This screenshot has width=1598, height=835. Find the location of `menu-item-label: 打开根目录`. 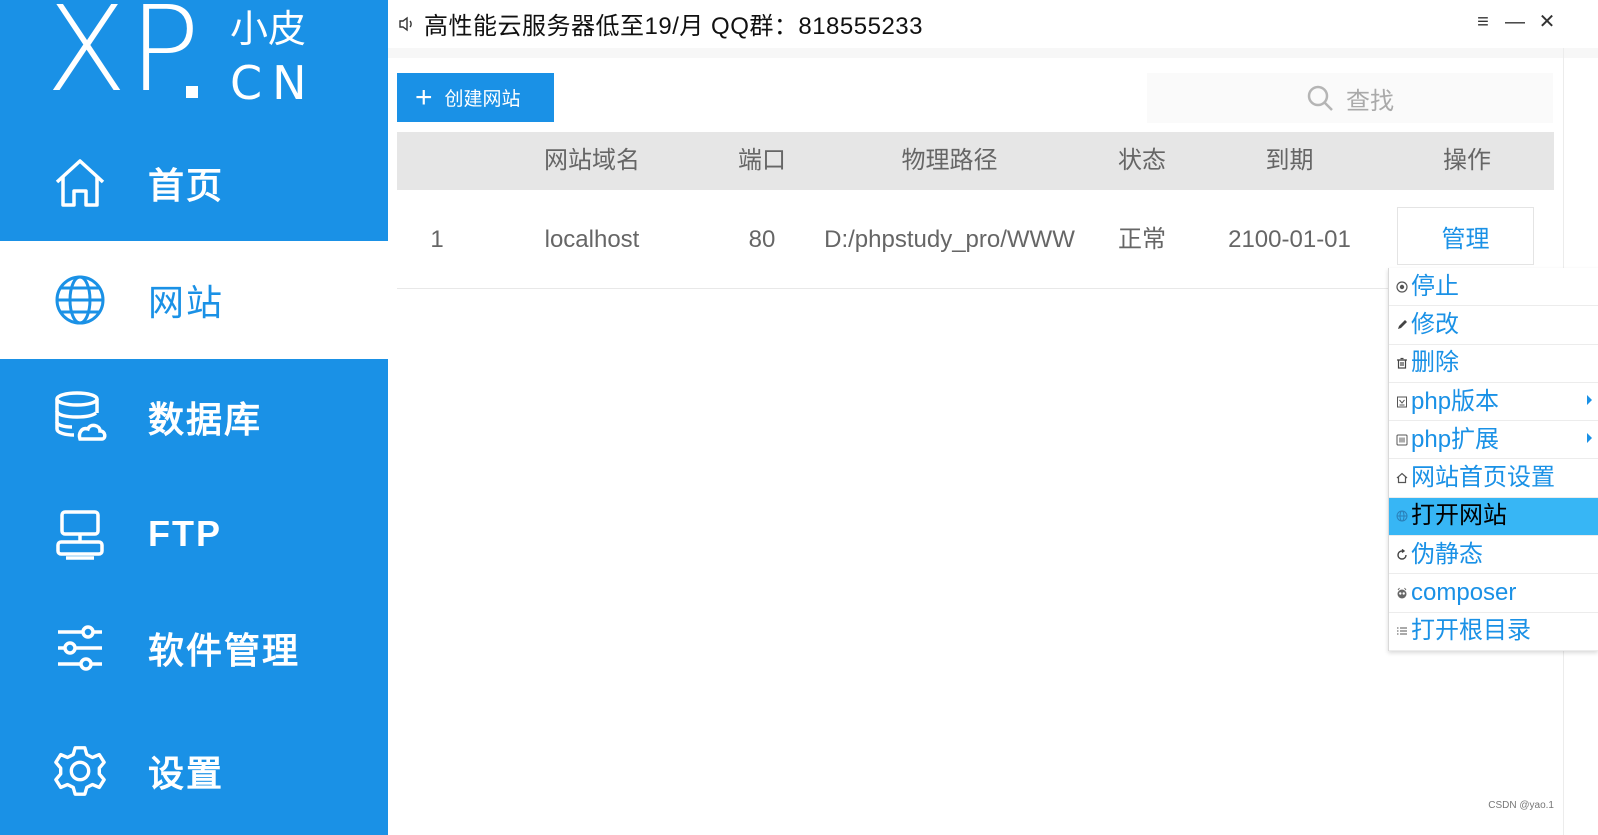

menu-item-label: 打开根目录 is located at coordinates (1471, 631).